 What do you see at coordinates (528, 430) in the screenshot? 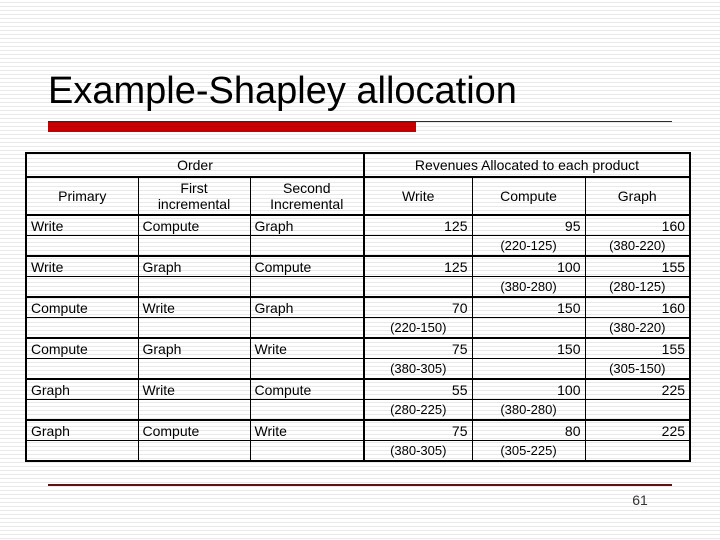
I see `cell-compute: 80` at bounding box center [528, 430].